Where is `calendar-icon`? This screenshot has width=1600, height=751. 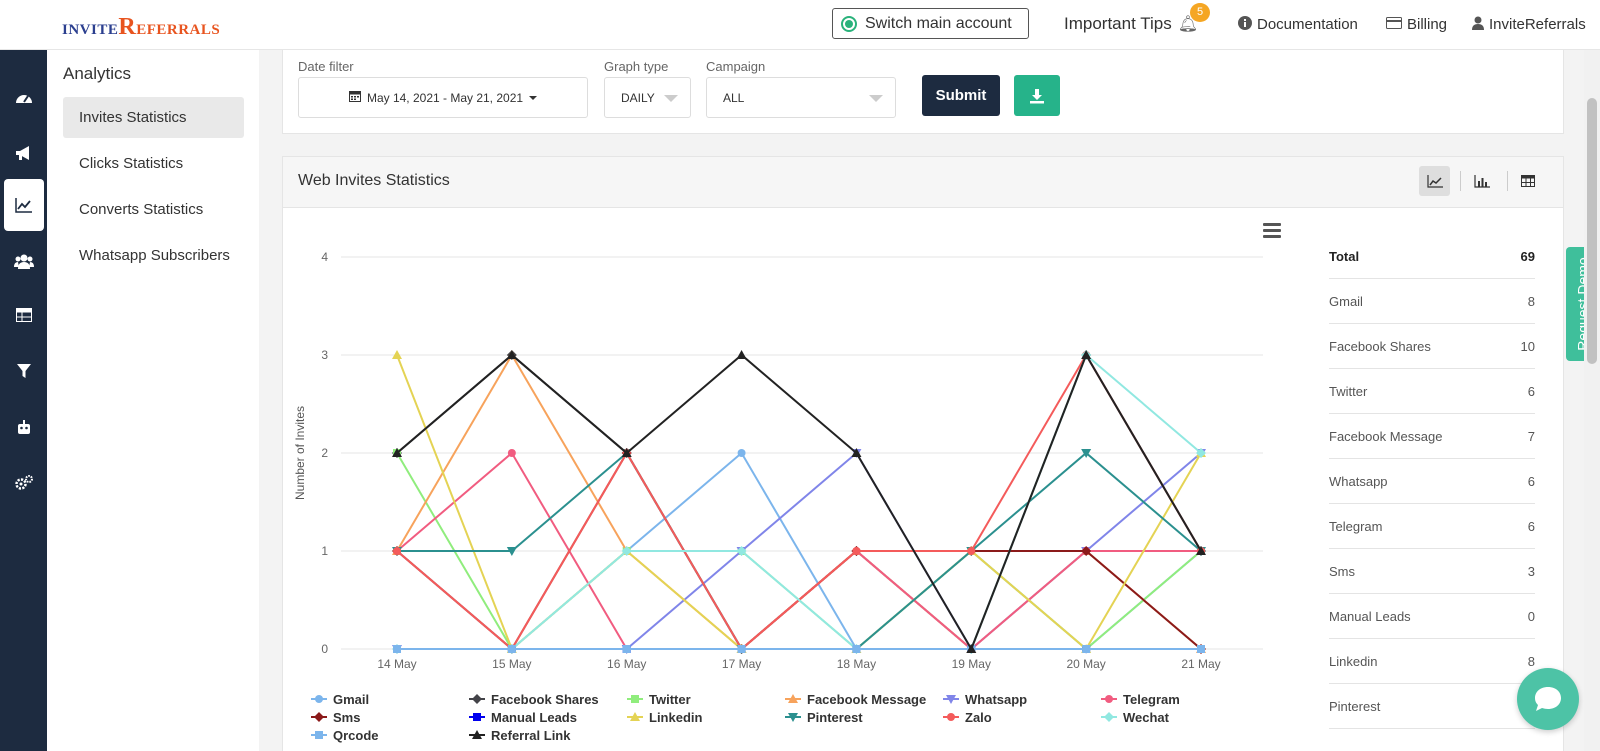
calendar-icon is located at coordinates (354, 97).